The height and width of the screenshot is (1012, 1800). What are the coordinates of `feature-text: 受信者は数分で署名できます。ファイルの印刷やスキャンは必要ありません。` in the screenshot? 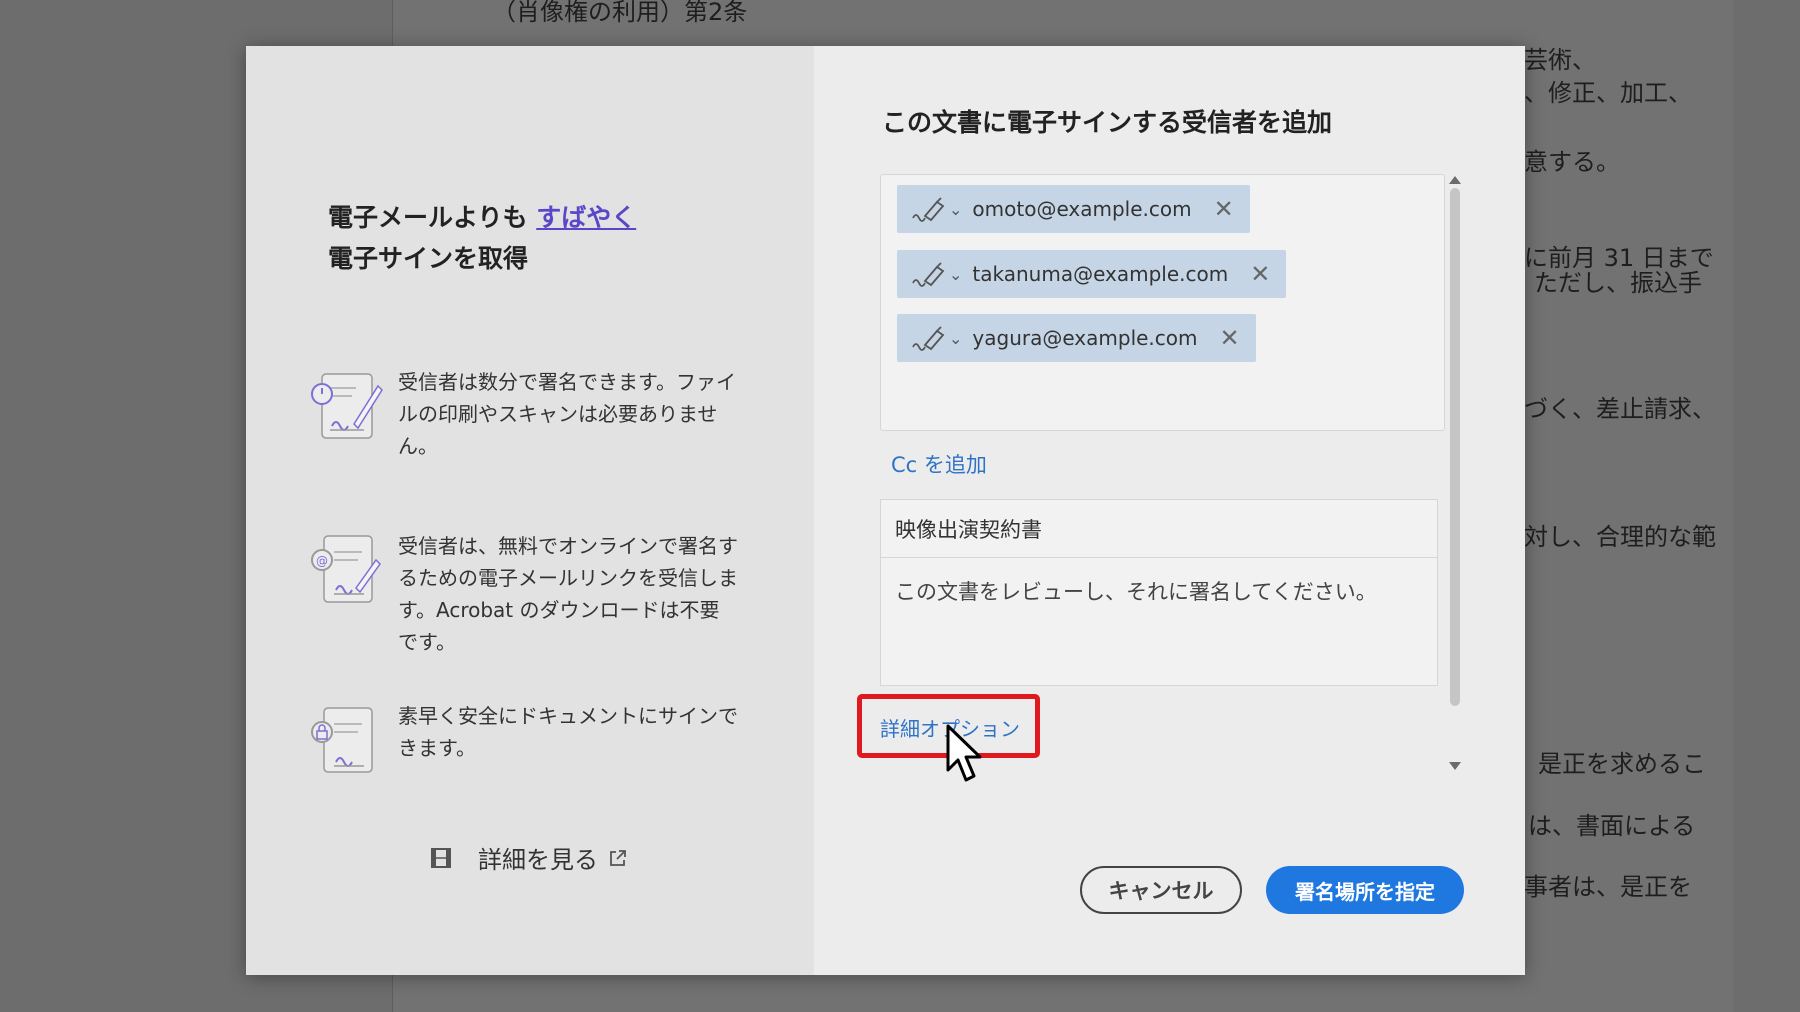 It's located at (567, 414).